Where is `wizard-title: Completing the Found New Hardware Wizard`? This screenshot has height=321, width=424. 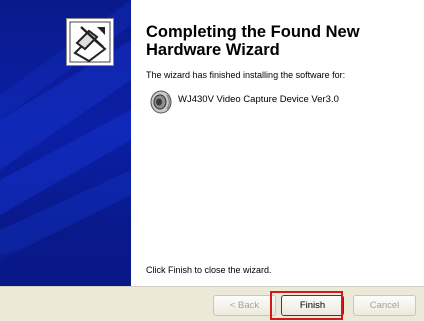 wizard-title: Completing the Found New Hardware Wizard is located at coordinates (253, 41).